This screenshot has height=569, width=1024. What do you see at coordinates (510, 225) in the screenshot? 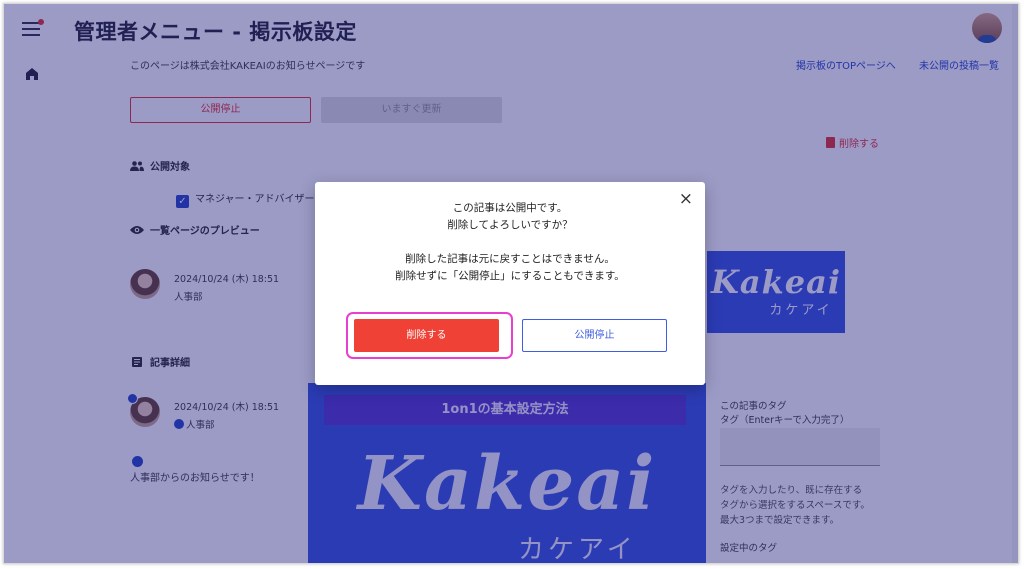
I see `dialog-message-line: 削除してよろしいですか？` at bounding box center [510, 225].